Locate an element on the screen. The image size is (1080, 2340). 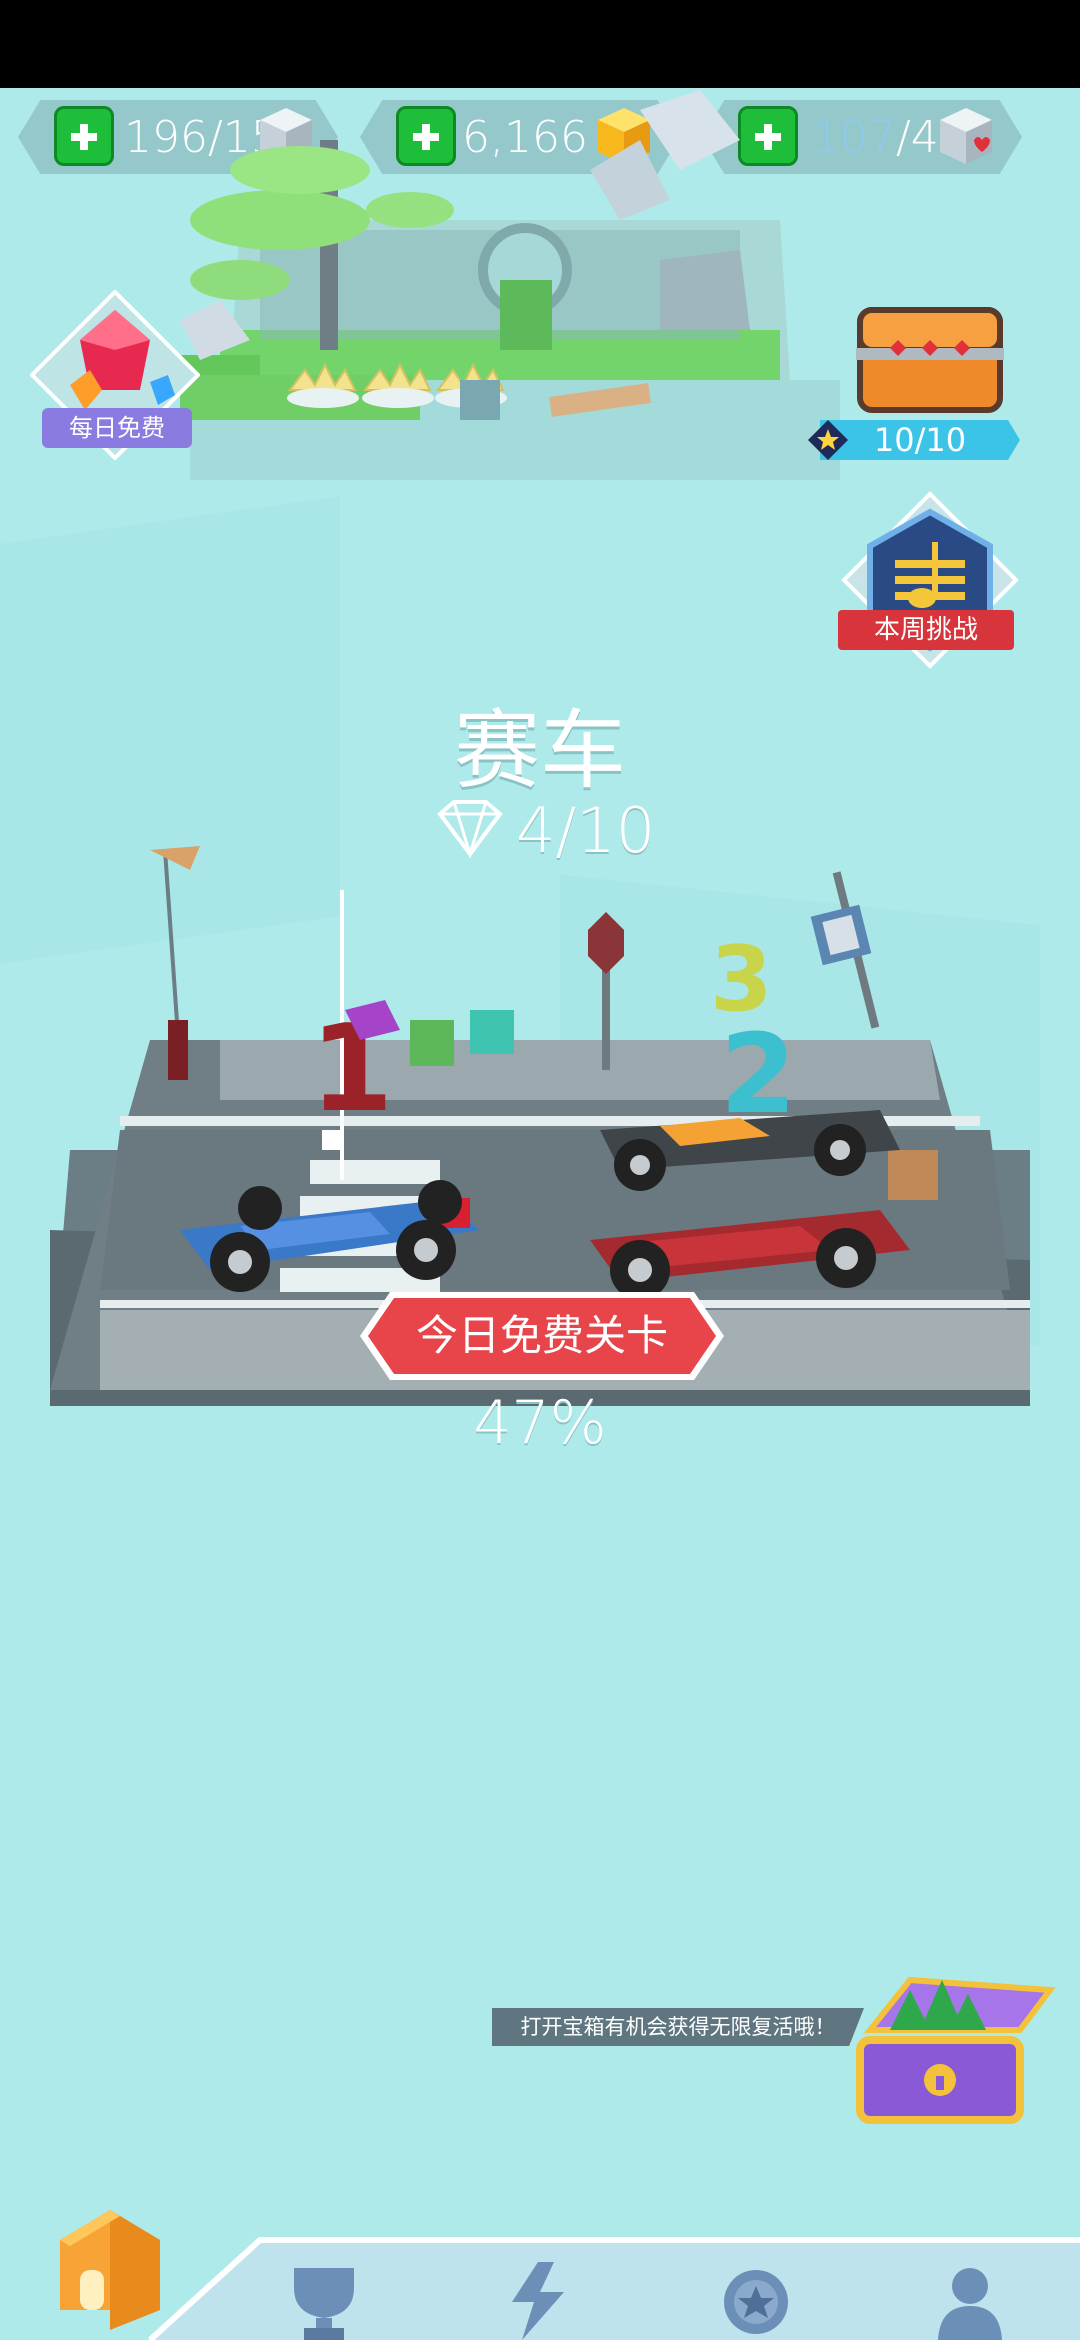
chest-progress: 10/10 is located at coordinates (920, 440).